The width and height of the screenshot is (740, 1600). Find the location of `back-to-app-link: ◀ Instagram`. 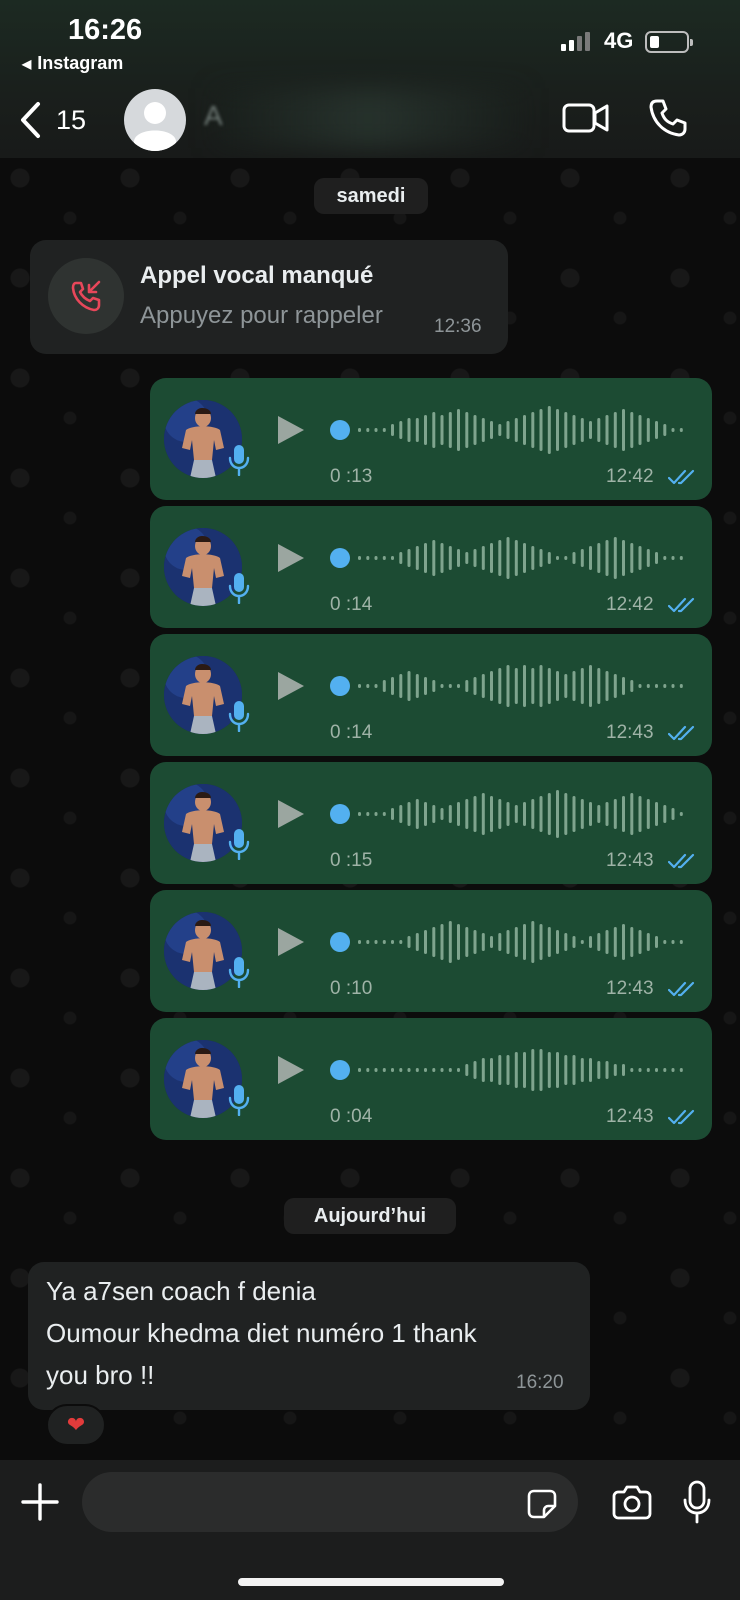

back-to-app-link: ◀ Instagram is located at coordinates (72, 63).